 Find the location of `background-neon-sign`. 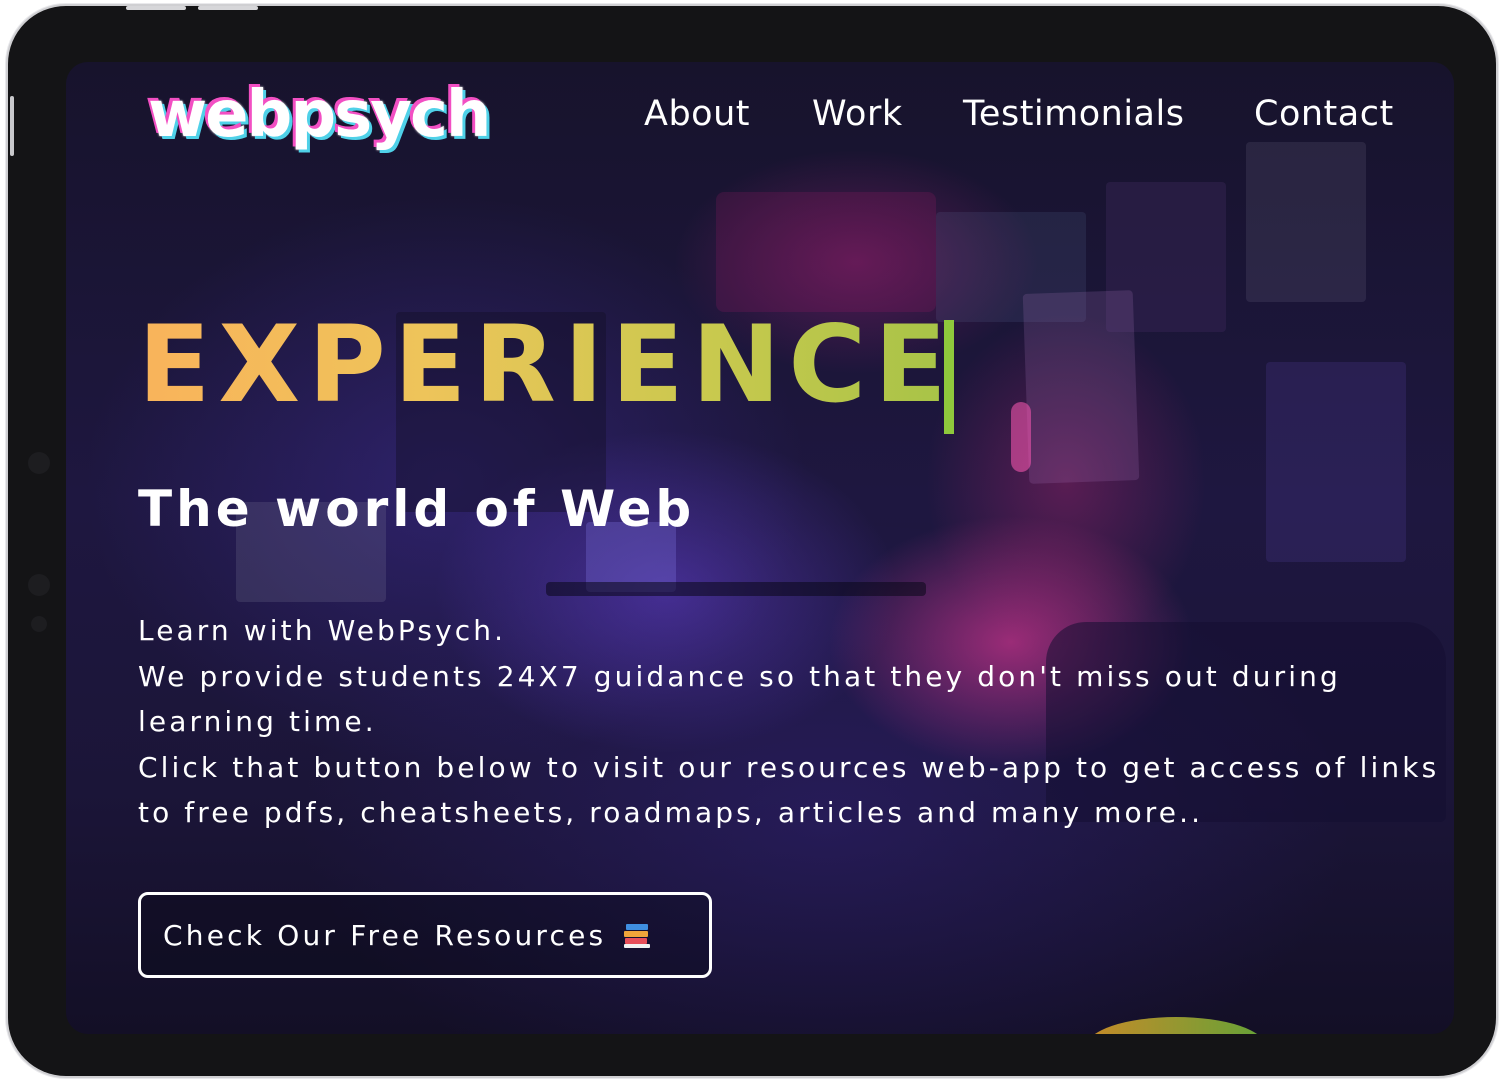

background-neon-sign is located at coordinates (826, 252).